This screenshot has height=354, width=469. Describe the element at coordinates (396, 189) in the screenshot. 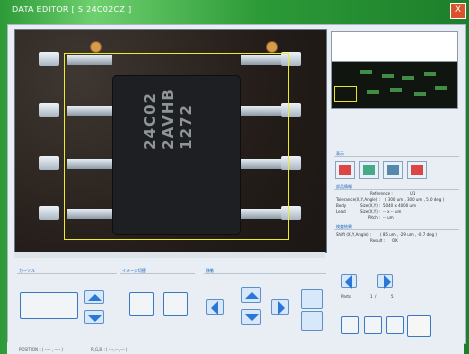

I see `info-section-divider` at that location.